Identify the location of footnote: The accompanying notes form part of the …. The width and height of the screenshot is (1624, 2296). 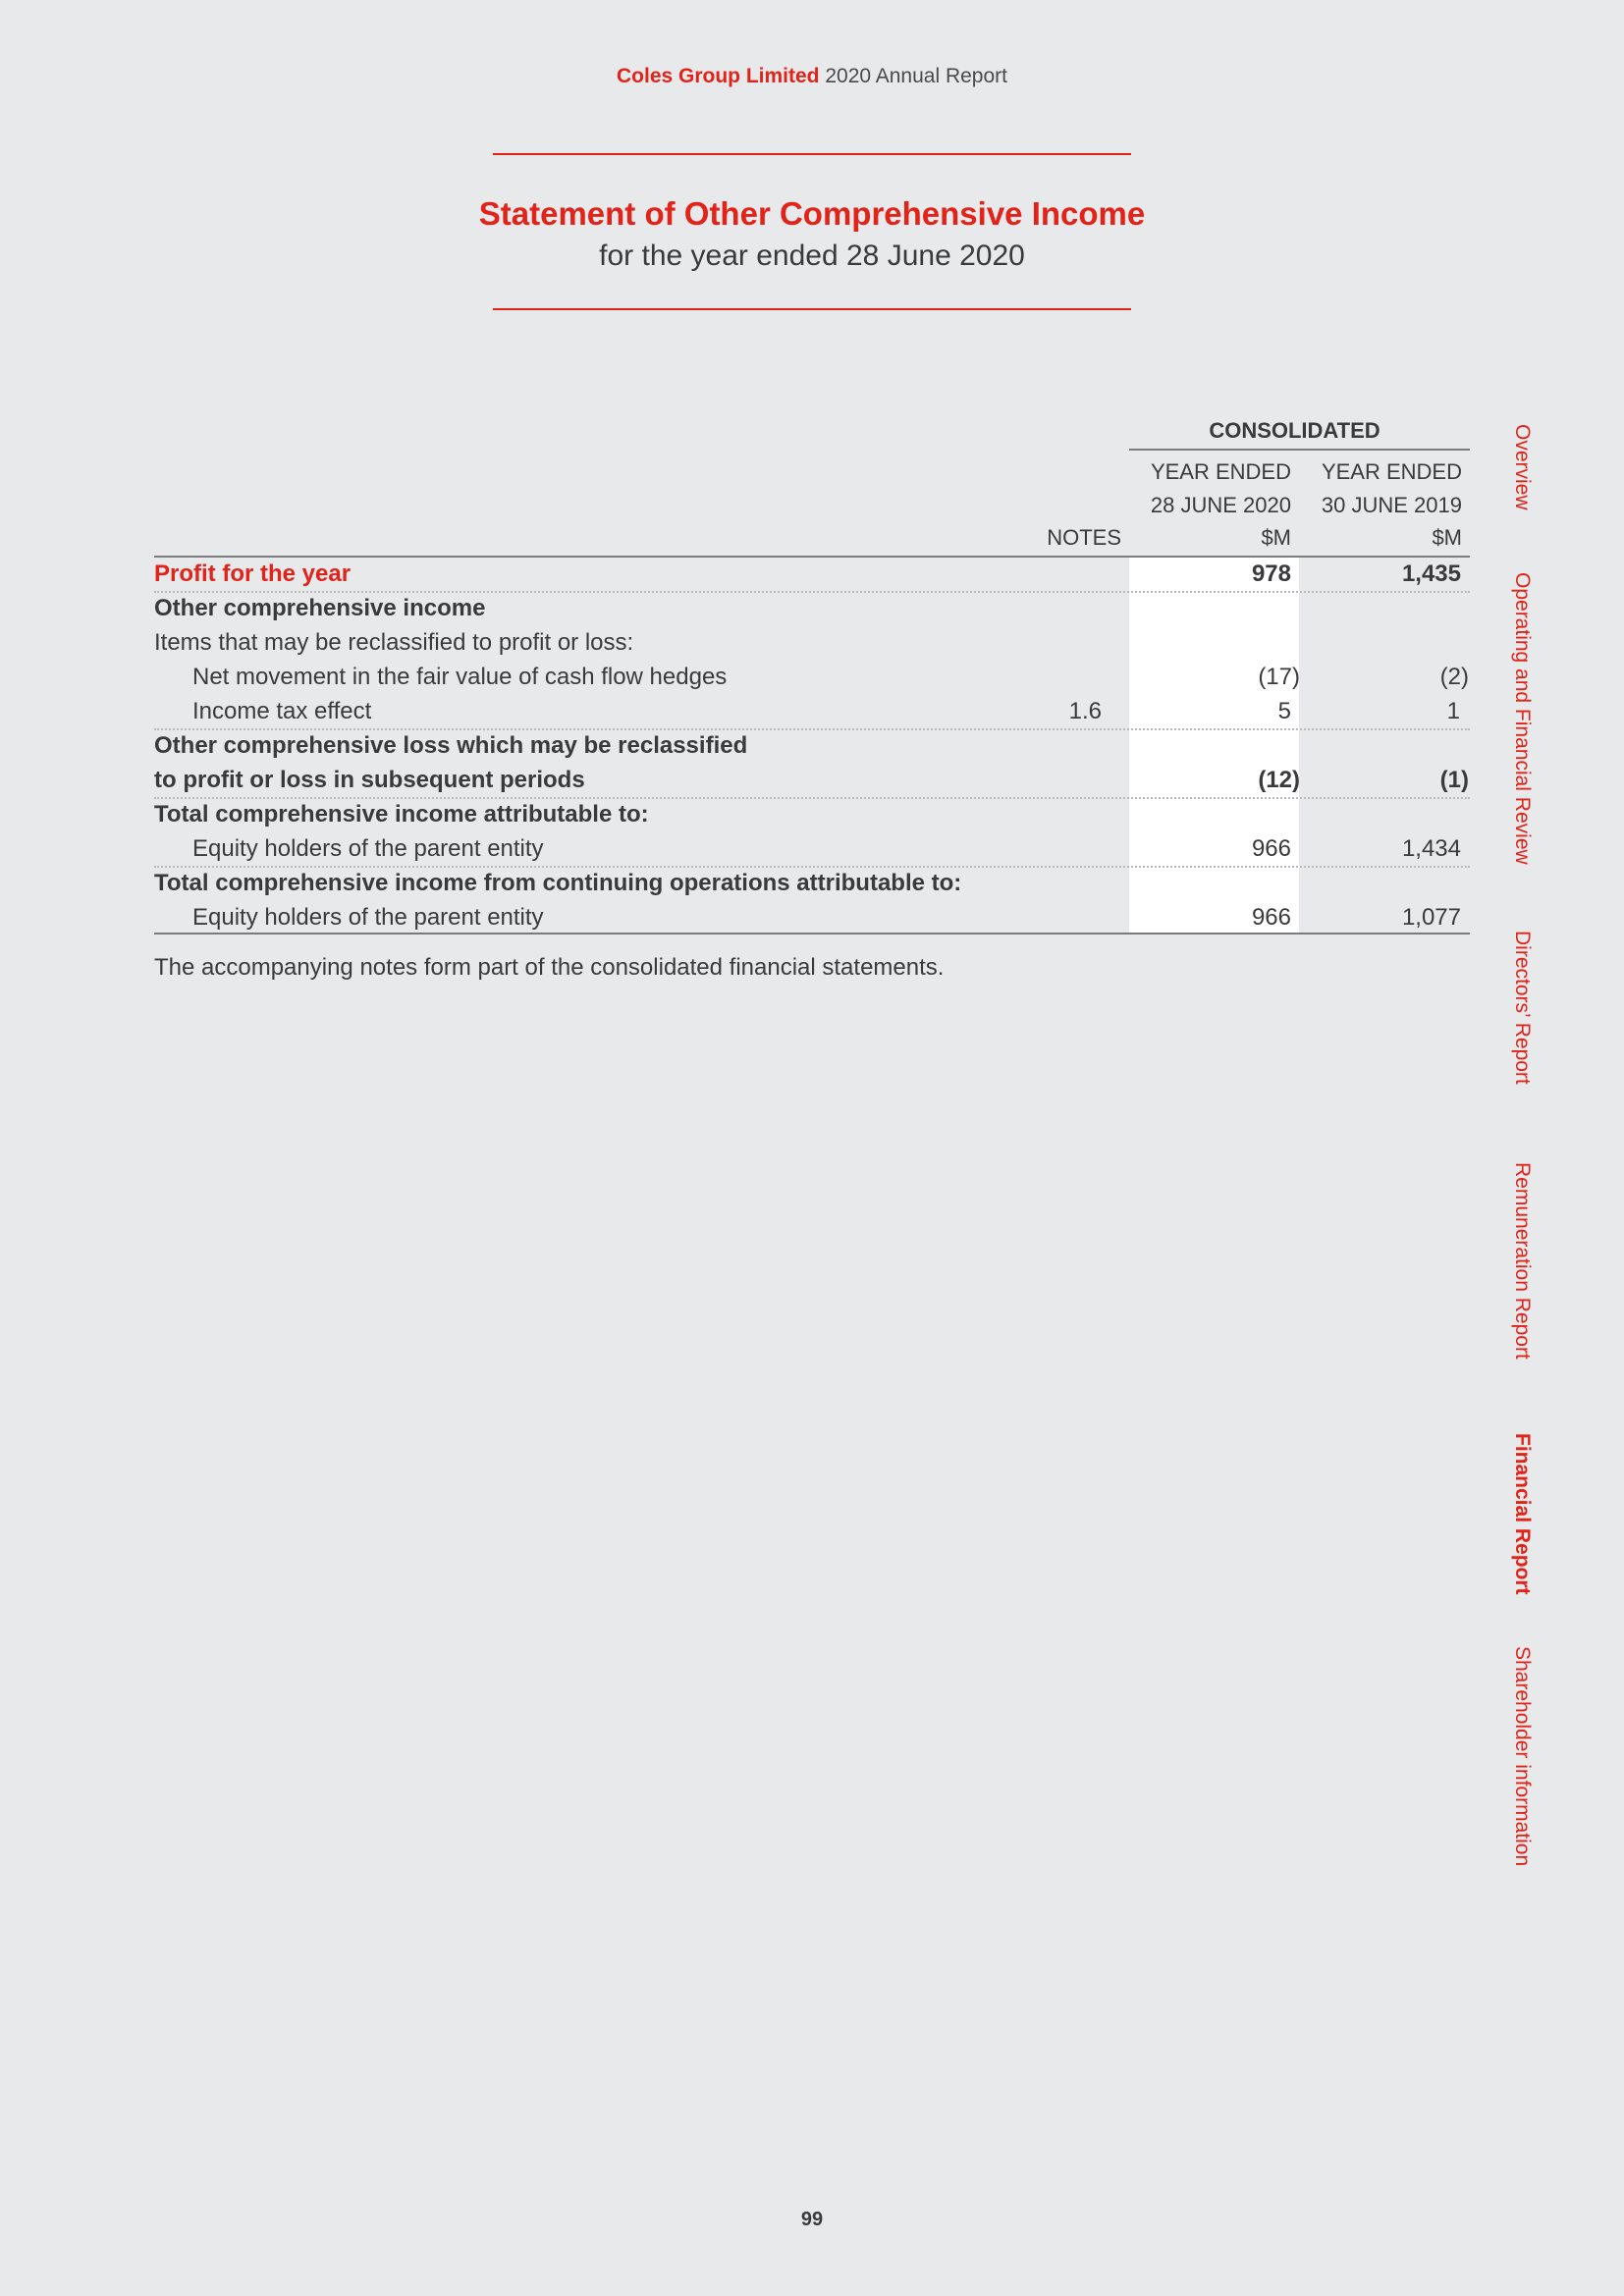
(549, 968).